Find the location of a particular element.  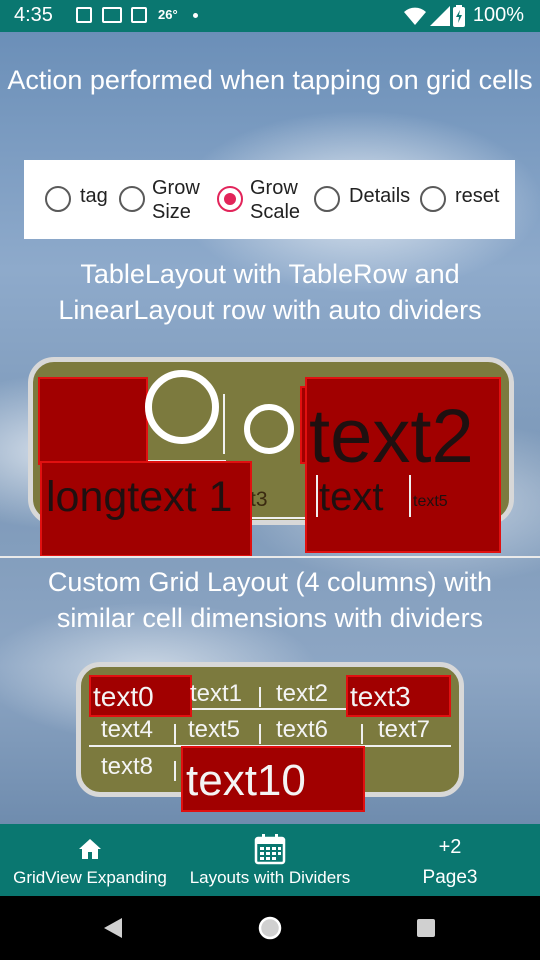

grid-cell-label: text10 is located at coordinates (246, 780).